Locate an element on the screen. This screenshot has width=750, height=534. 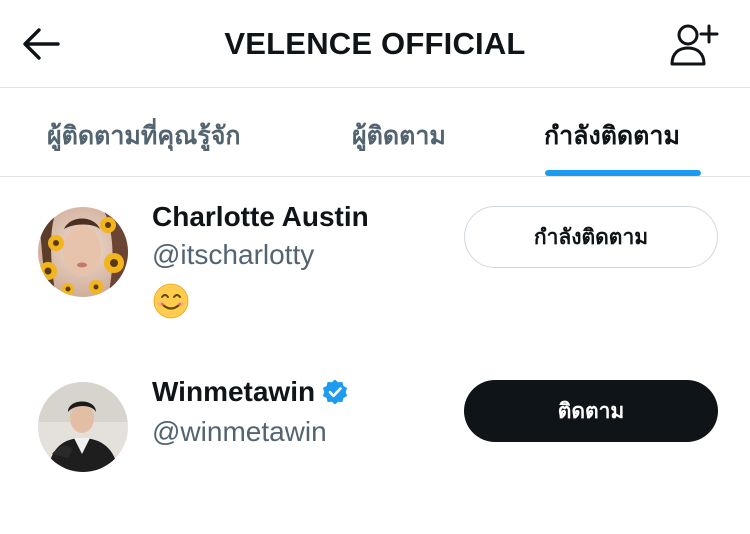
name-line: Winmetawin is located at coordinates (250, 392).